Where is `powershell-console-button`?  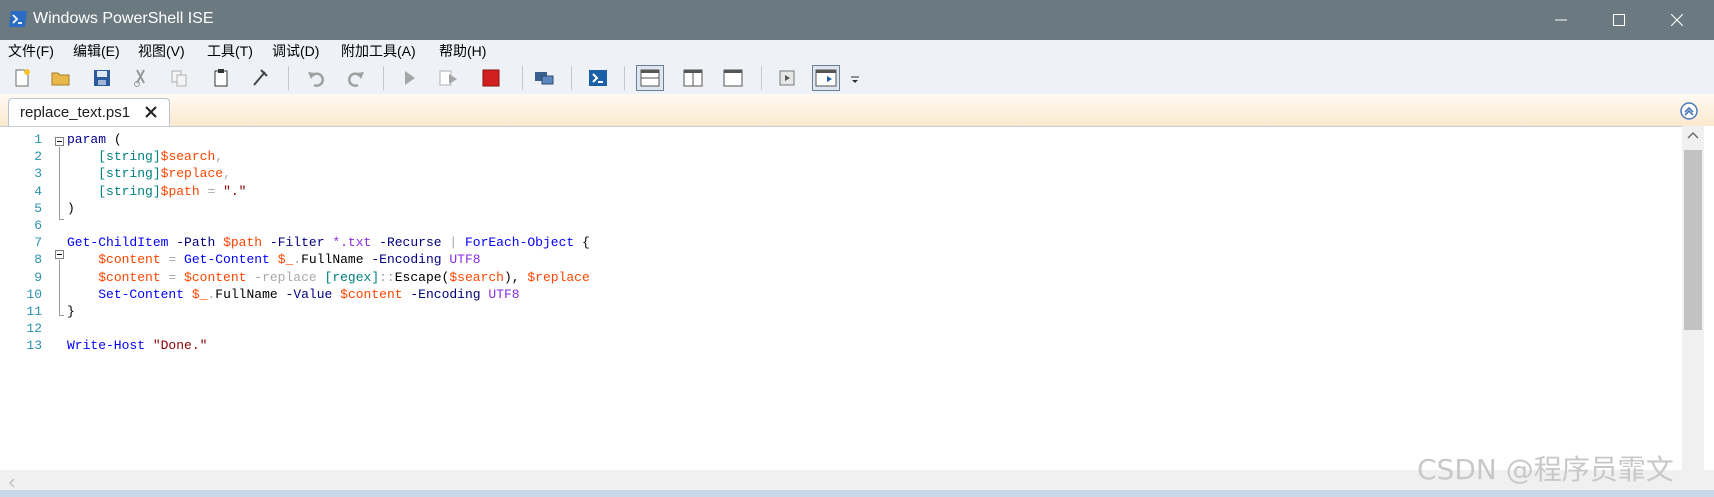
powershell-console-button is located at coordinates (598, 78).